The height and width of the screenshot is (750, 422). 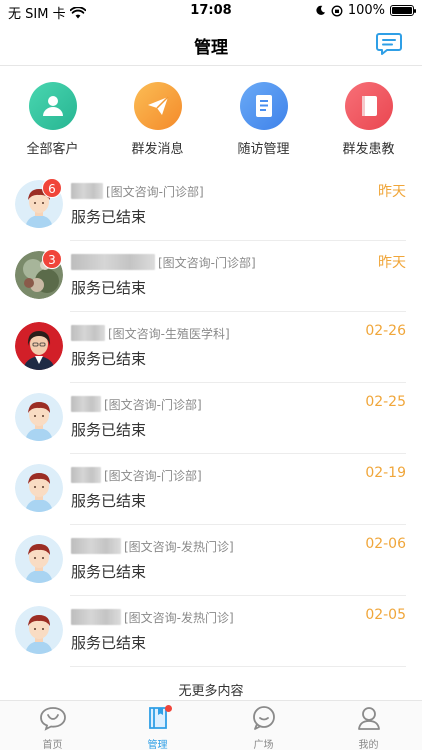 What do you see at coordinates (385, 402) in the screenshot?
I see `timestamp: 02-25` at bounding box center [385, 402].